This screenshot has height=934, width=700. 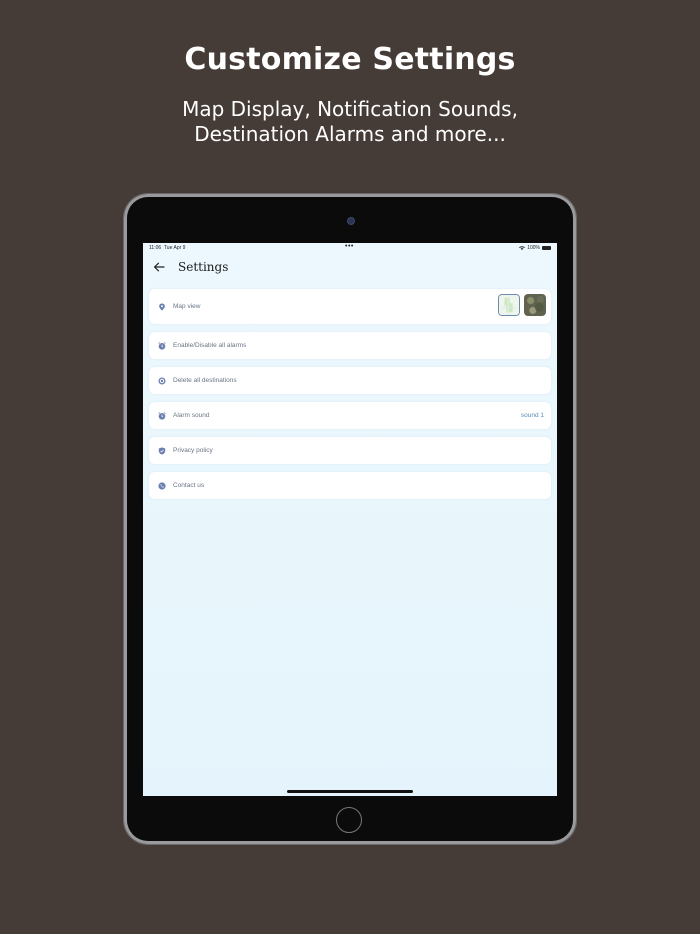 I want to click on setting-map-view-label: Map view, so click(x=187, y=306).